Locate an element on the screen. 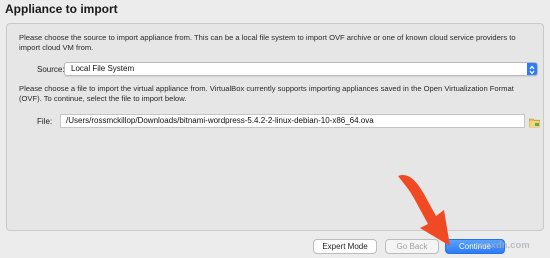 This screenshot has width=550, height=258. folder-icon is located at coordinates (534, 121).